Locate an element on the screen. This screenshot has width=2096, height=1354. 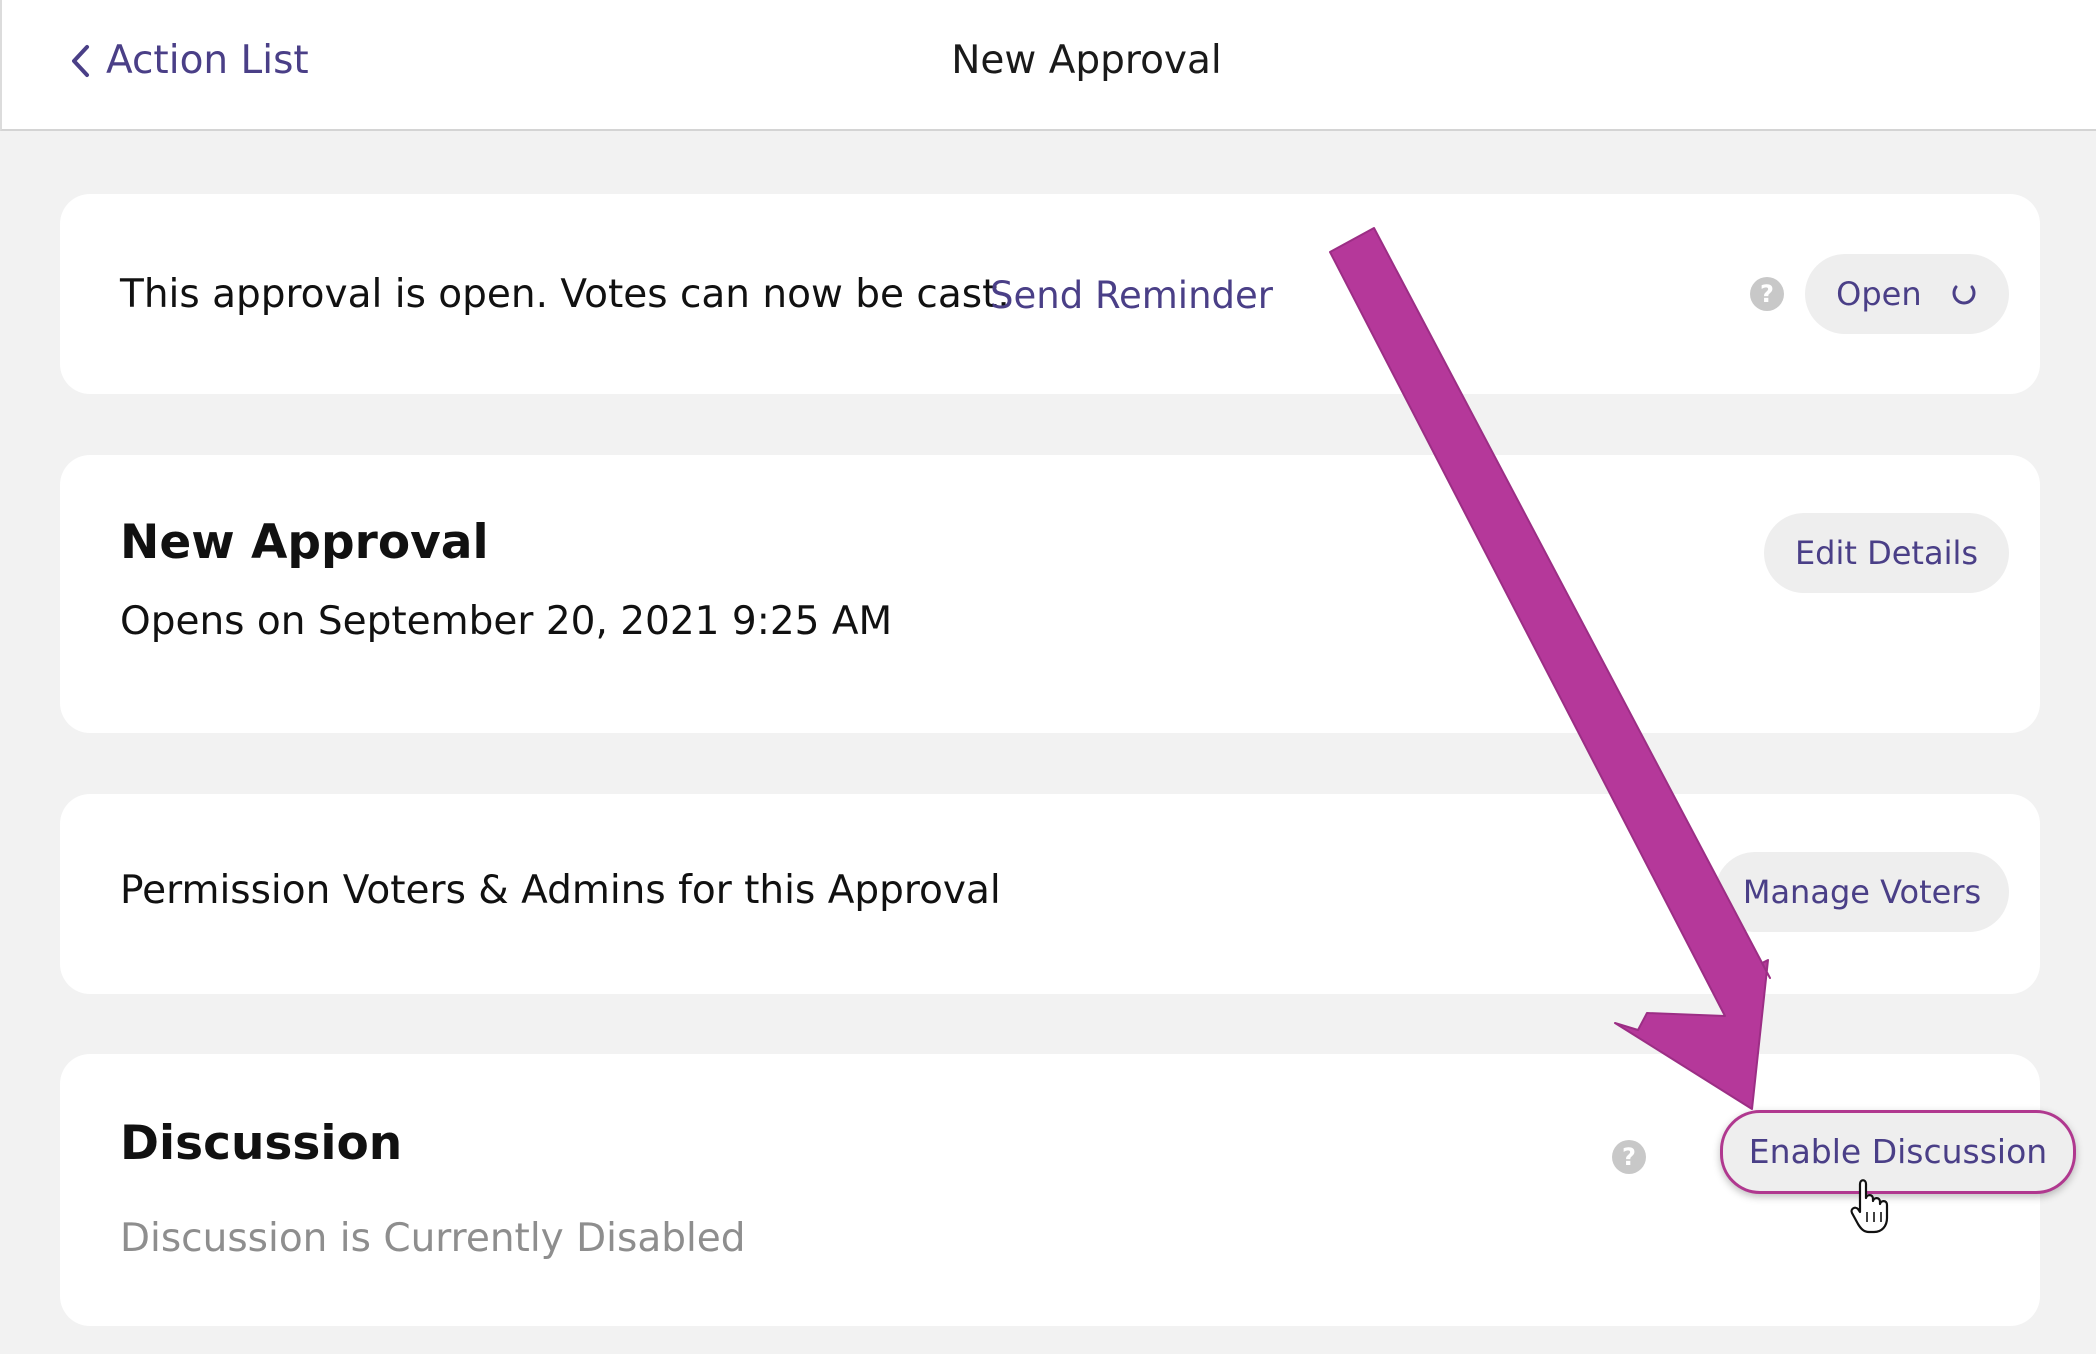
page-title: New Approval is located at coordinates (1086, 60).